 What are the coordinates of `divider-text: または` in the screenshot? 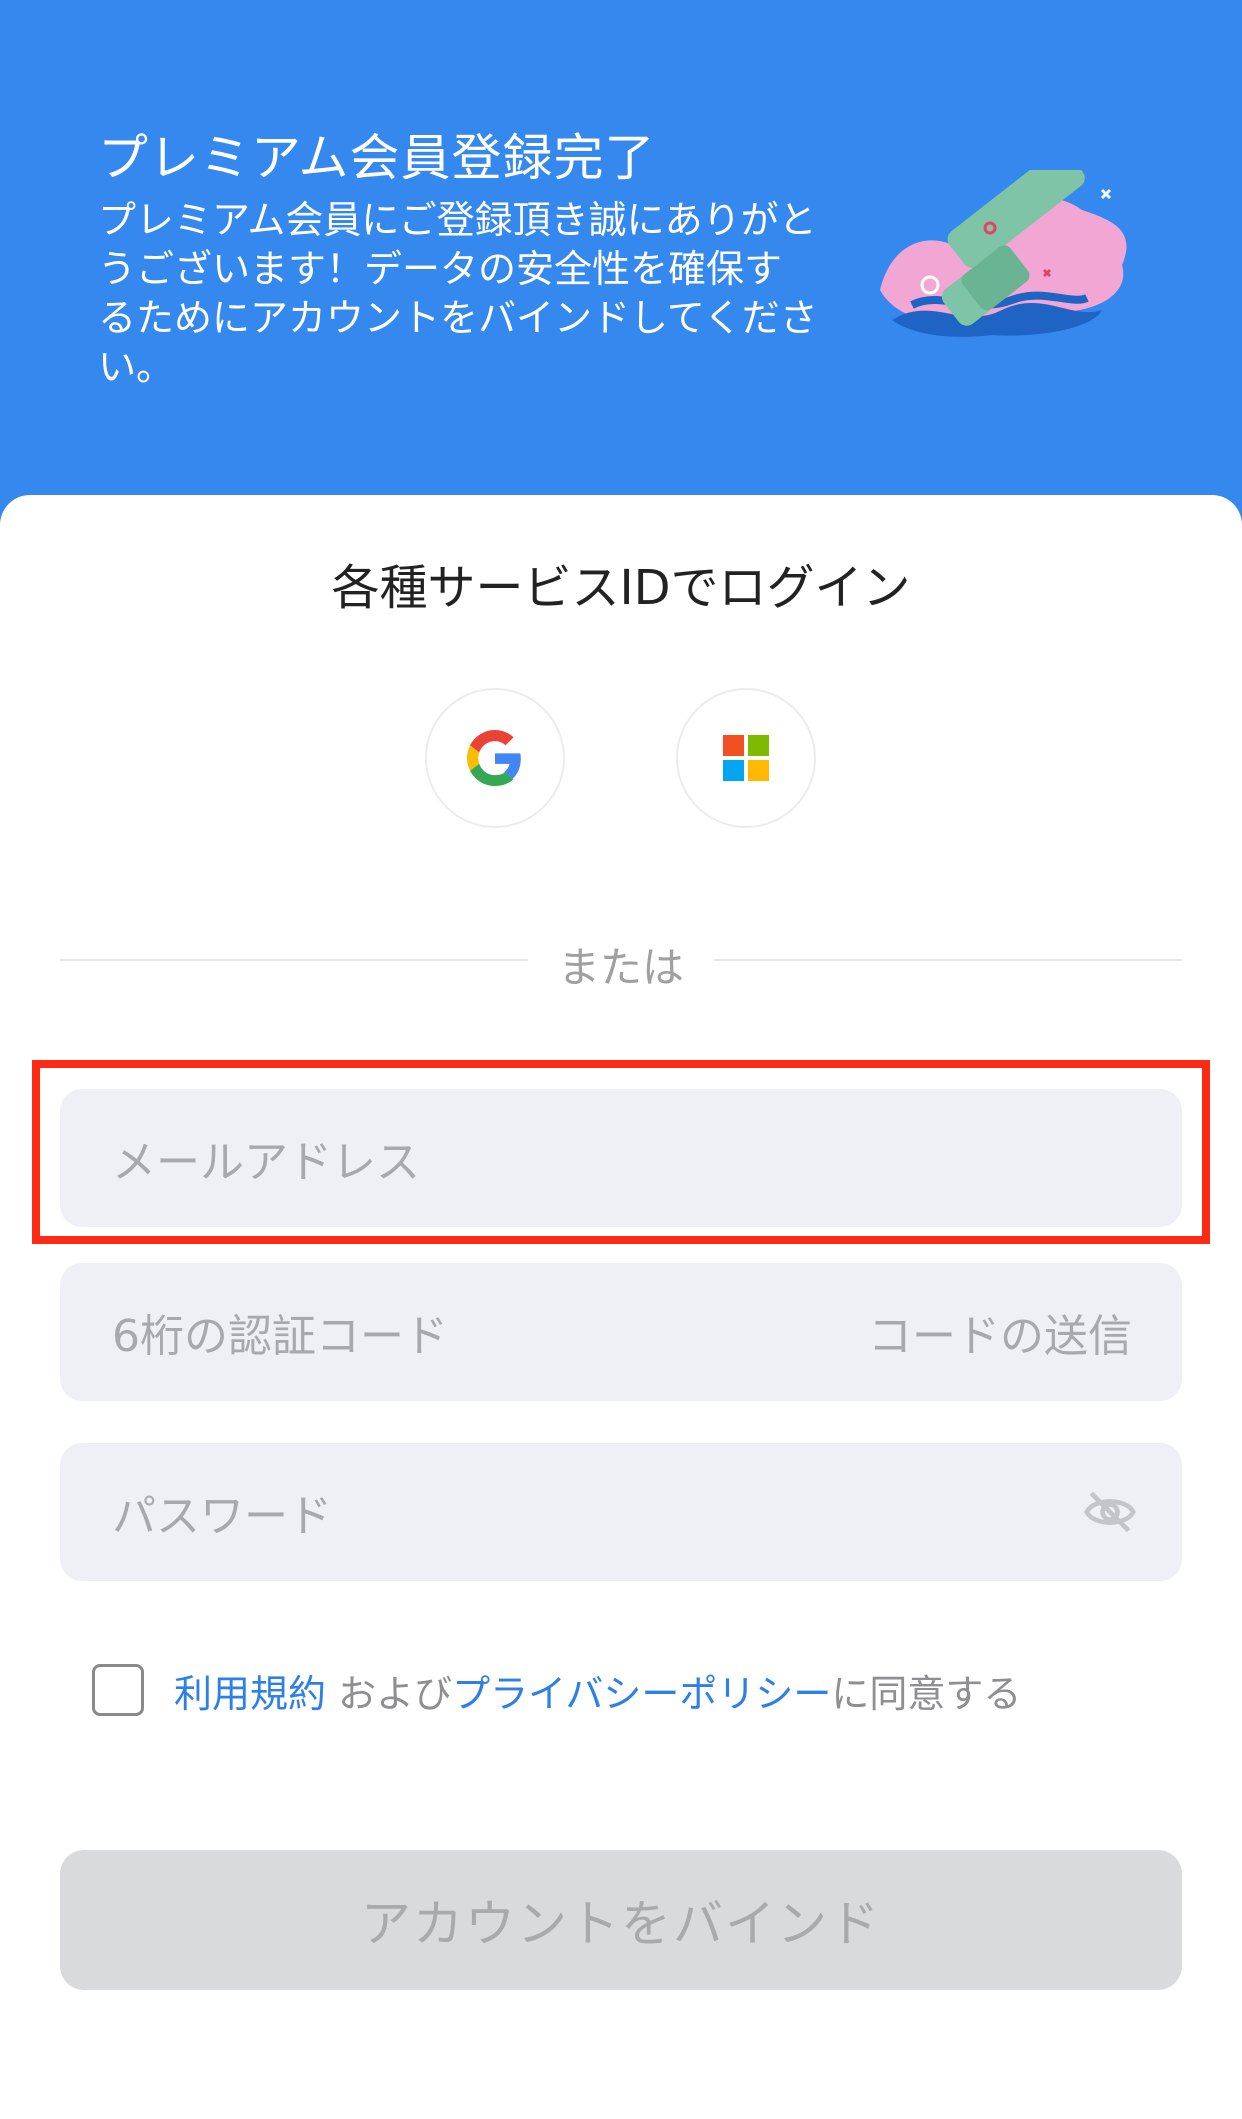 It's located at (620, 967).